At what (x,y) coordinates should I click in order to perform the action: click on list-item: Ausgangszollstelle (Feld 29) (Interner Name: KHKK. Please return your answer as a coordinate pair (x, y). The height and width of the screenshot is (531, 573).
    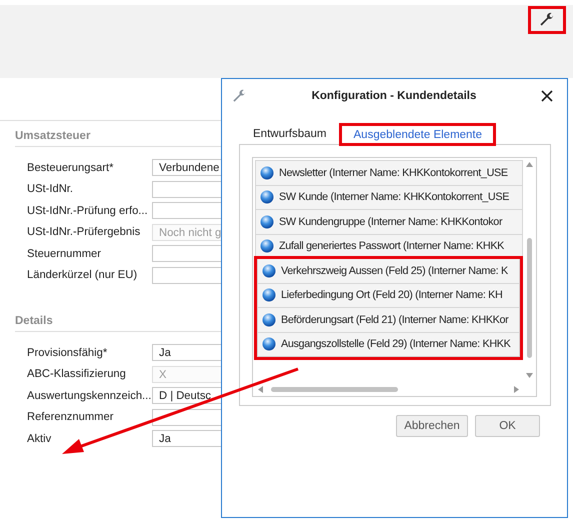
    Looking at the image, I should click on (388, 344).